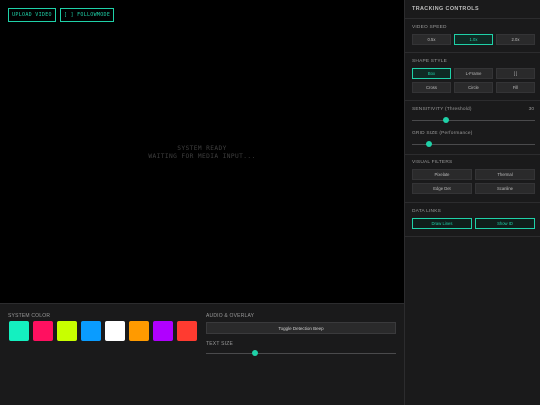  I want to click on show-id-button: Show ID, so click(505, 223).